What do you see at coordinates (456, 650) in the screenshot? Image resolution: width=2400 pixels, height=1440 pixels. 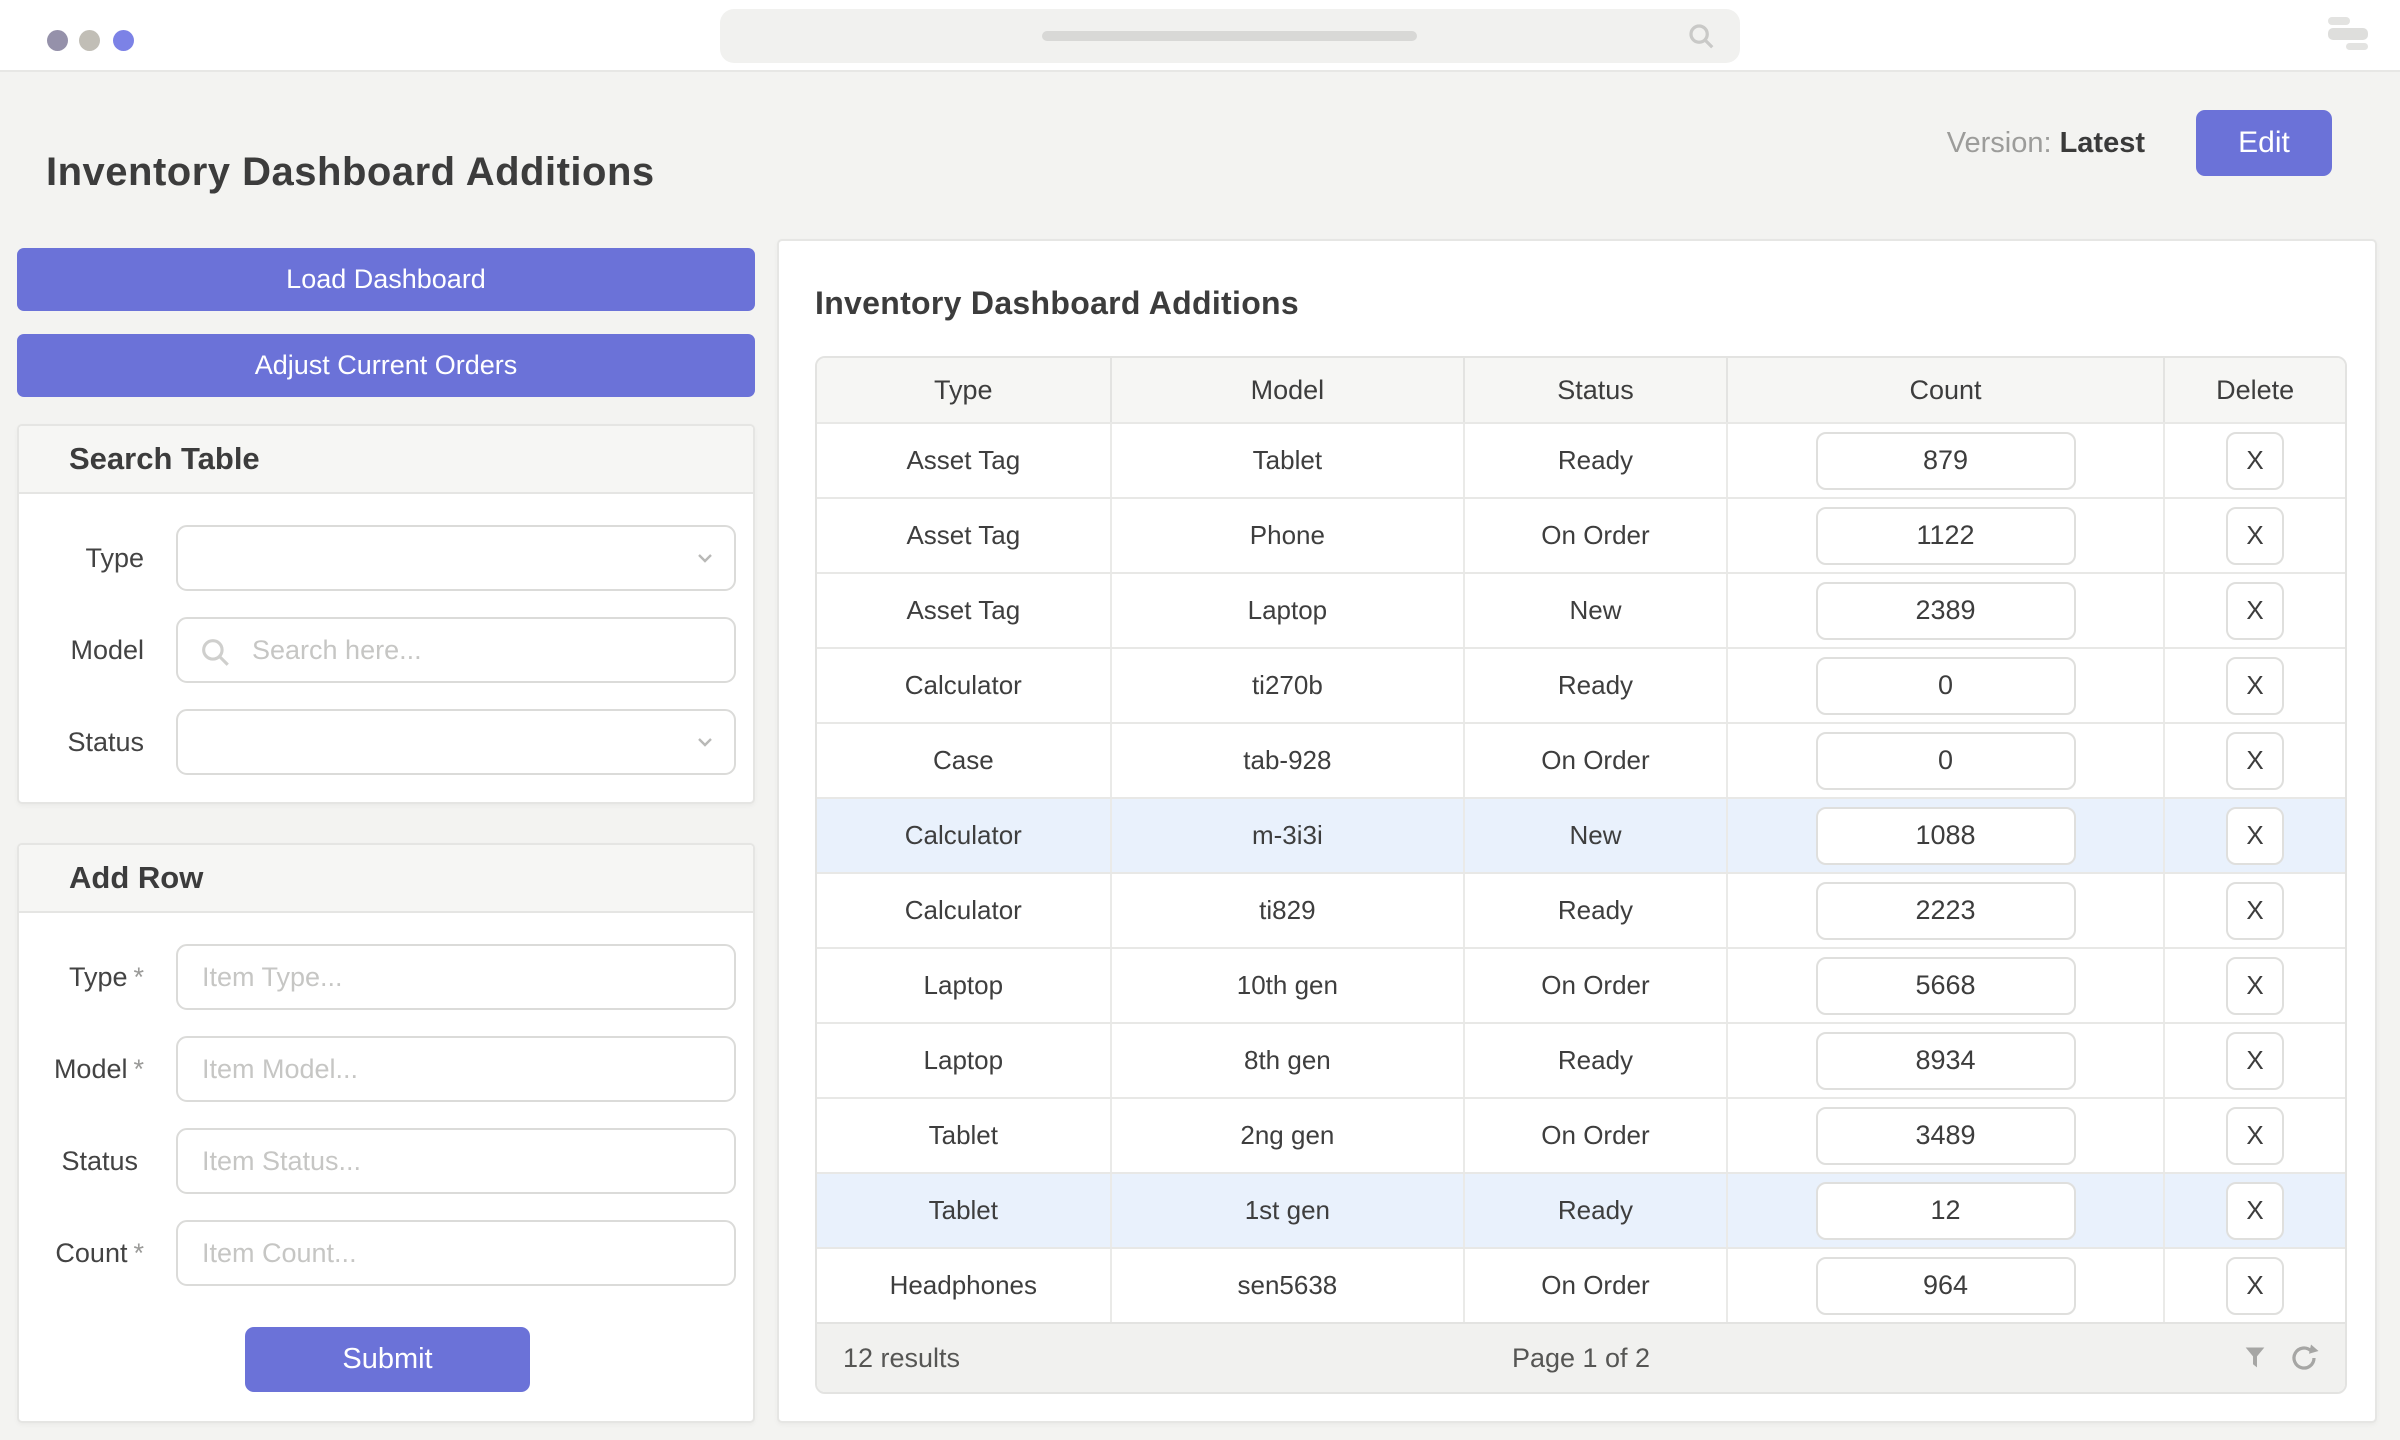 I see `model-search-input` at bounding box center [456, 650].